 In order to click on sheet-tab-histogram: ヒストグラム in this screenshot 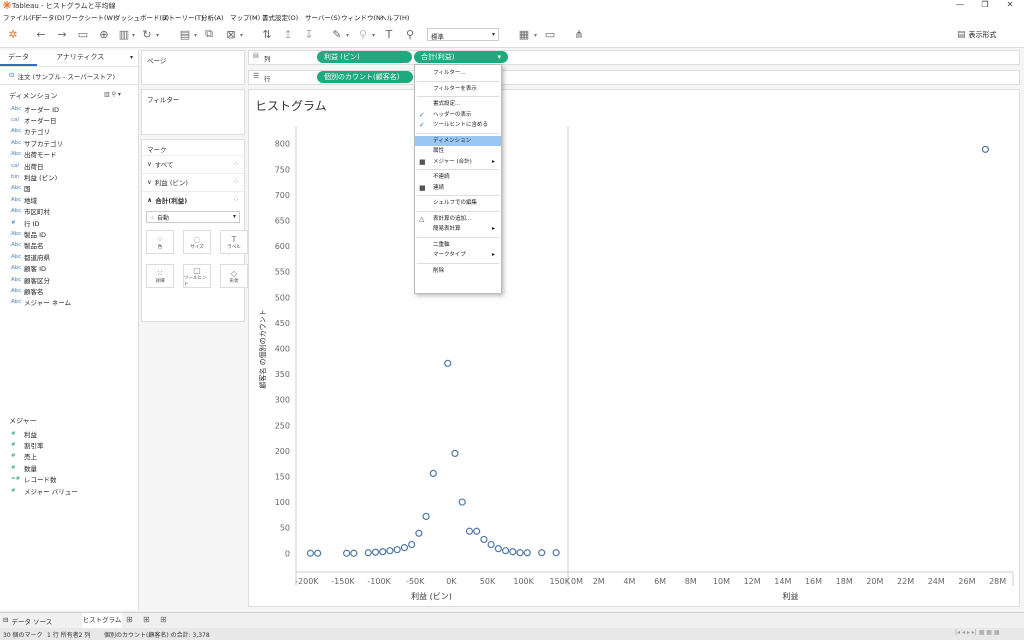, I will do `click(102, 620)`.